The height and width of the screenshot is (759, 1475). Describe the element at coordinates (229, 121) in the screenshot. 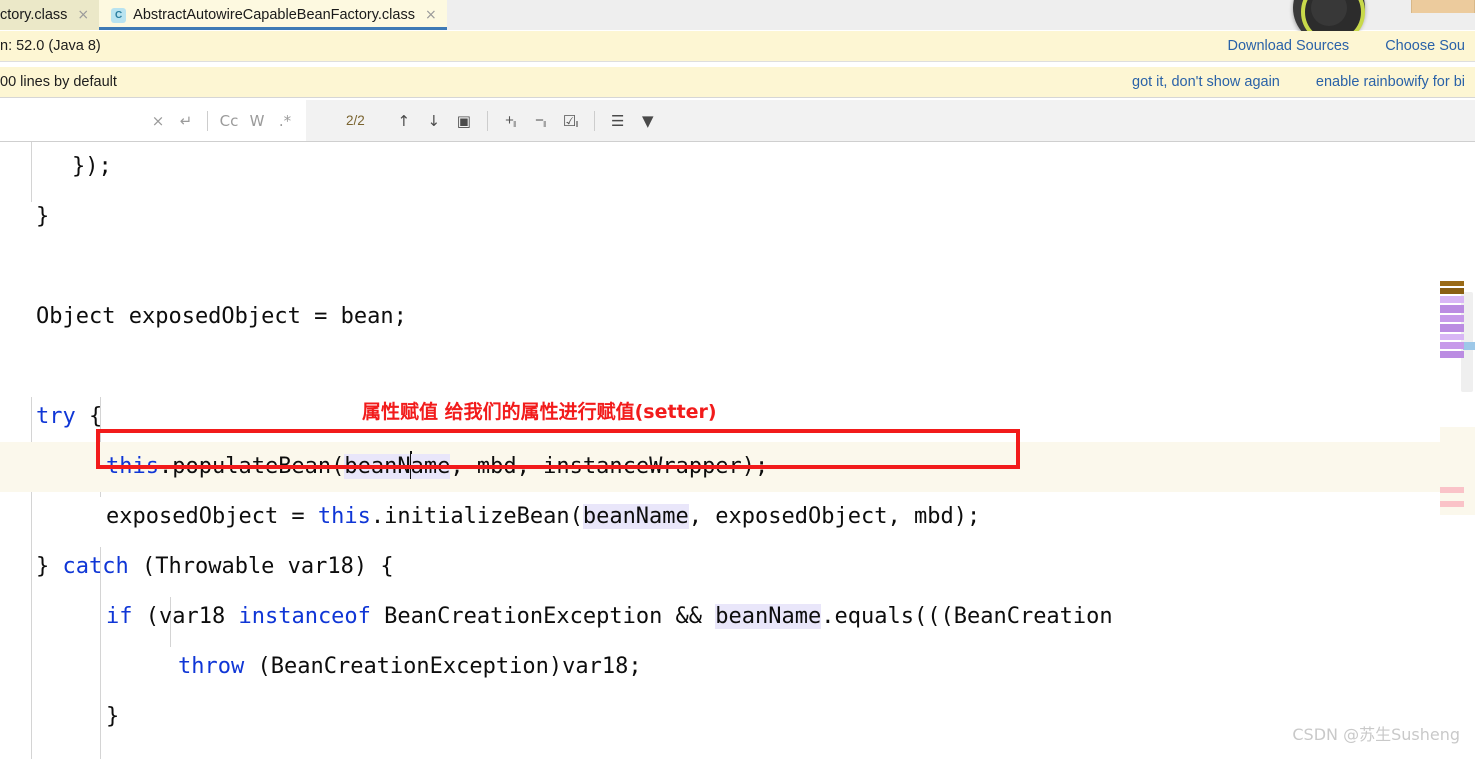

I see `match-case-icon: Cc` at that location.